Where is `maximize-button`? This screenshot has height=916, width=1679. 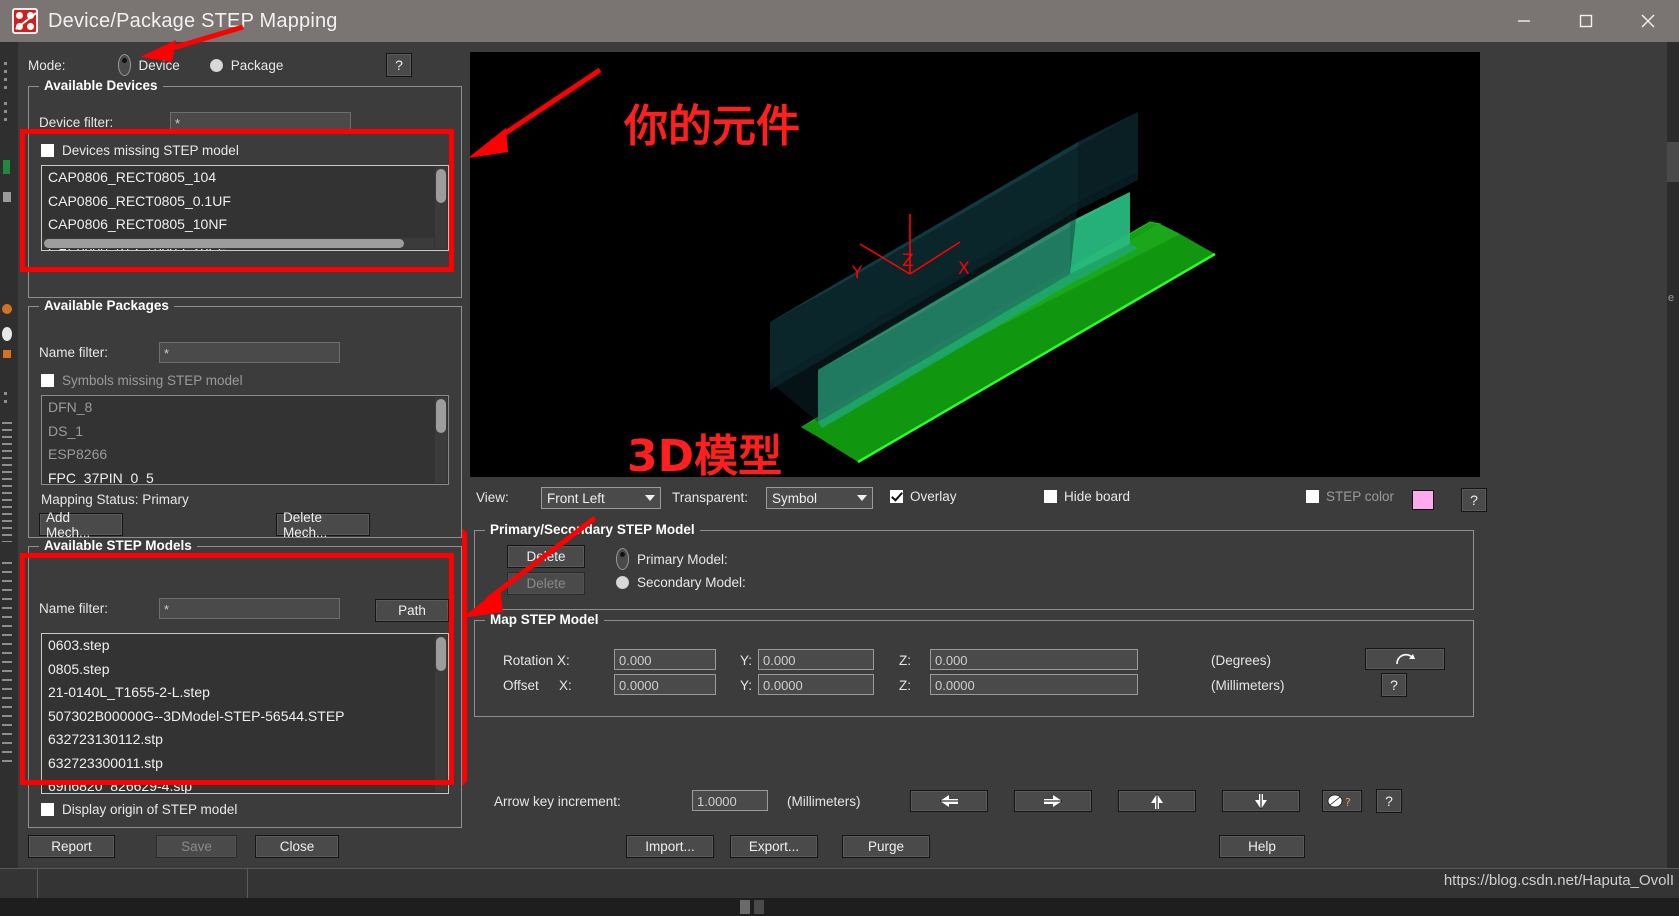
maximize-button is located at coordinates (1586, 21).